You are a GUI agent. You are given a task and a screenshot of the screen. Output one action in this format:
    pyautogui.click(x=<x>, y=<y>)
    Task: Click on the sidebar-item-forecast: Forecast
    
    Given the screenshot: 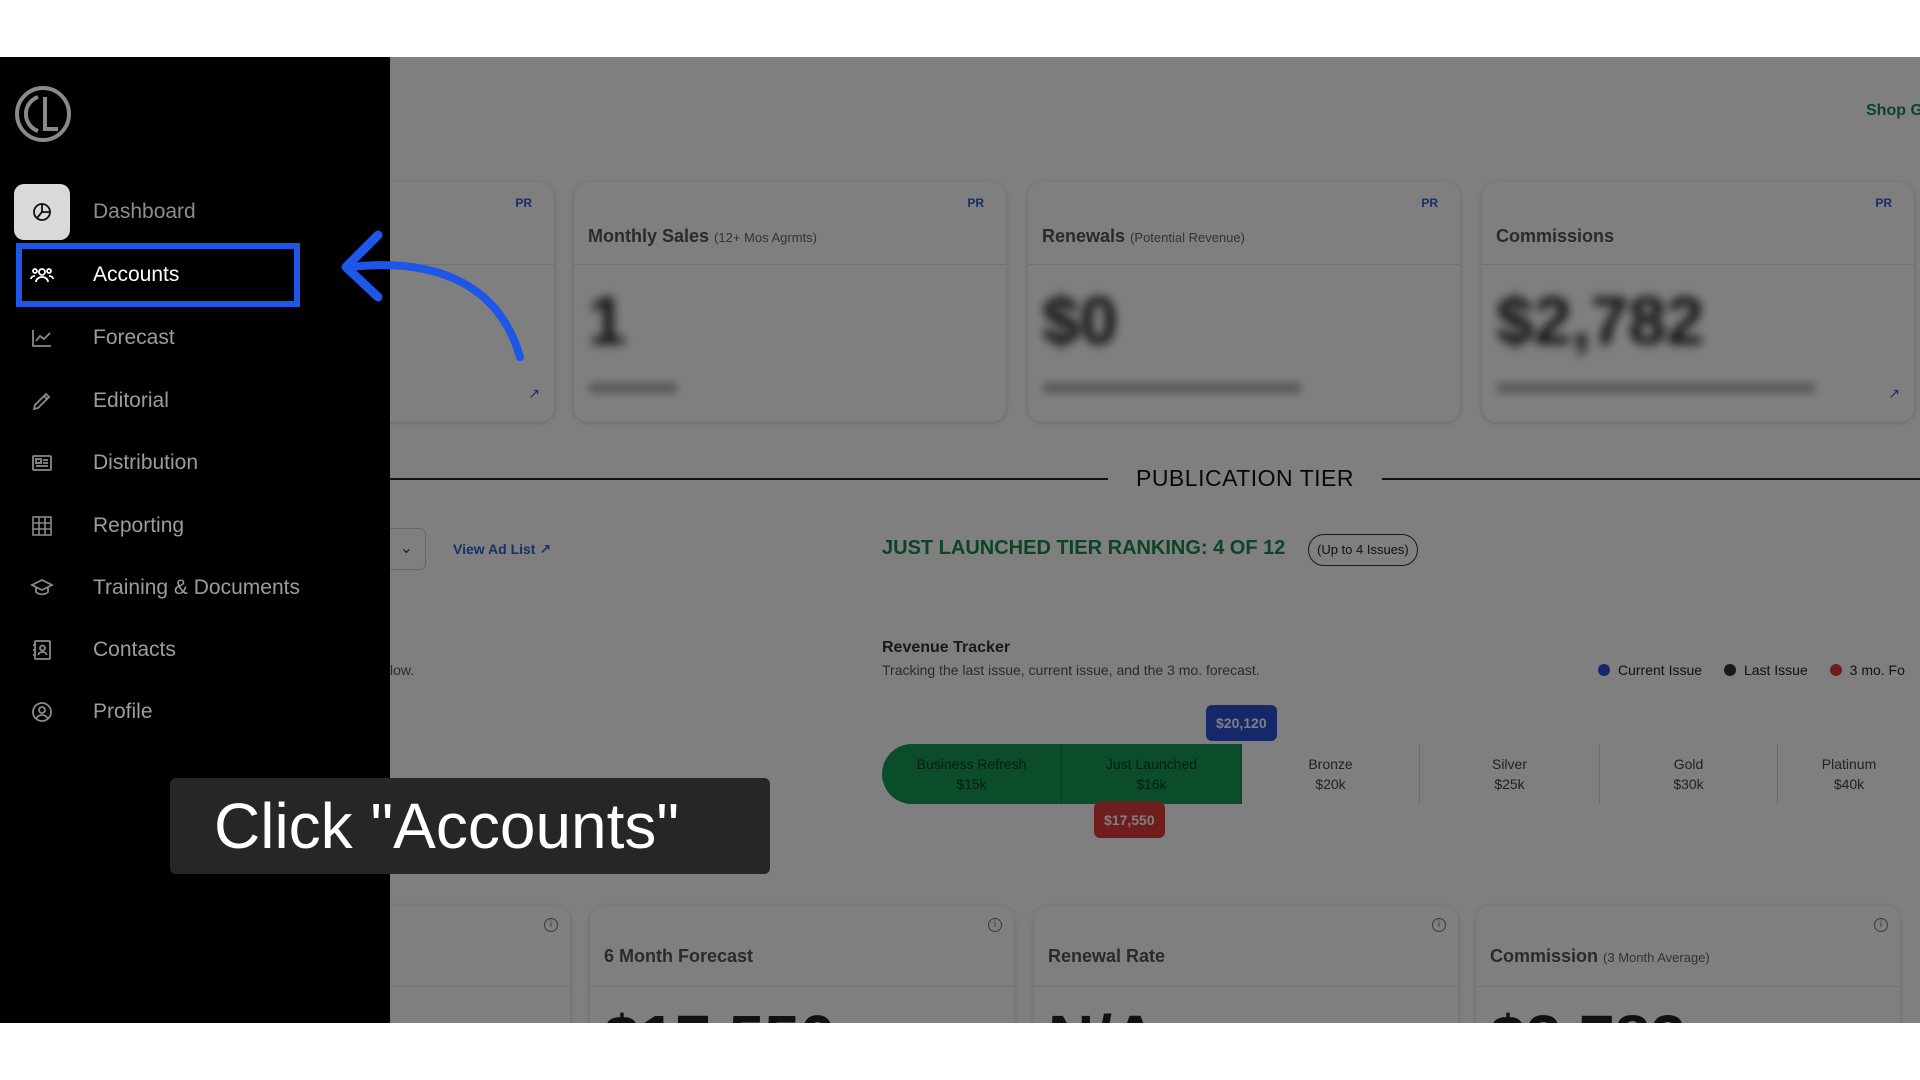 What is the action you would take?
    pyautogui.click(x=159, y=338)
    